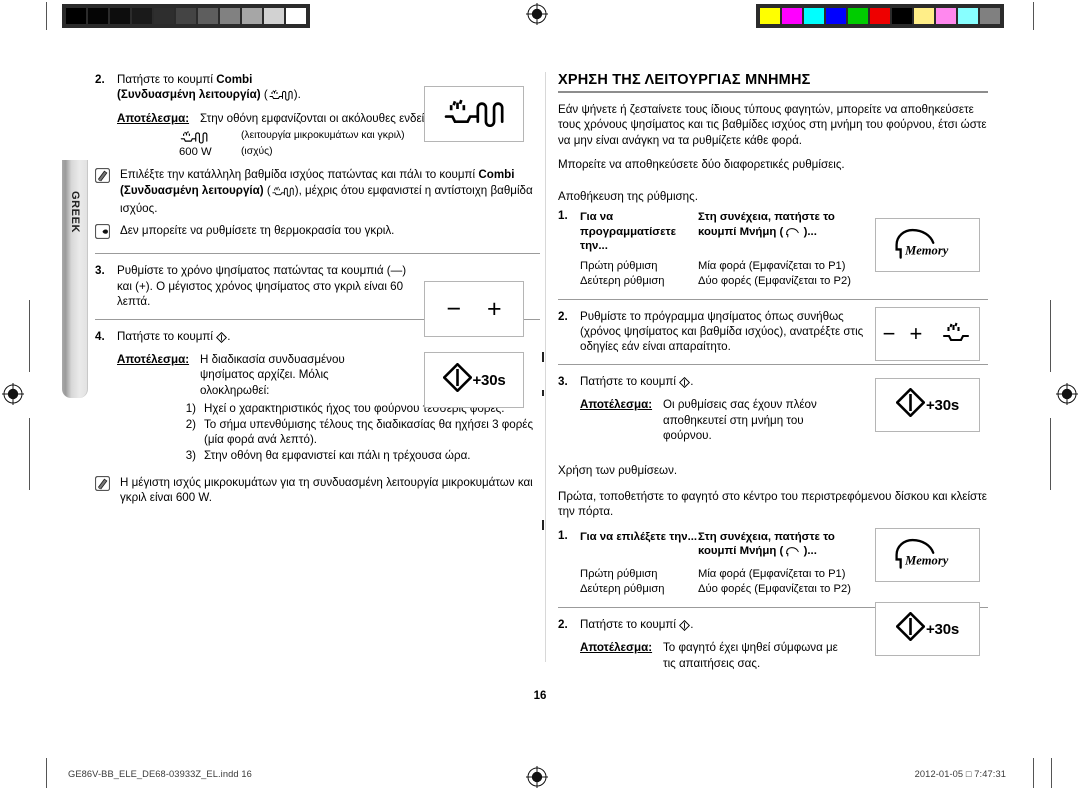  I want to click on color-calibration-strip, so click(880, 16).